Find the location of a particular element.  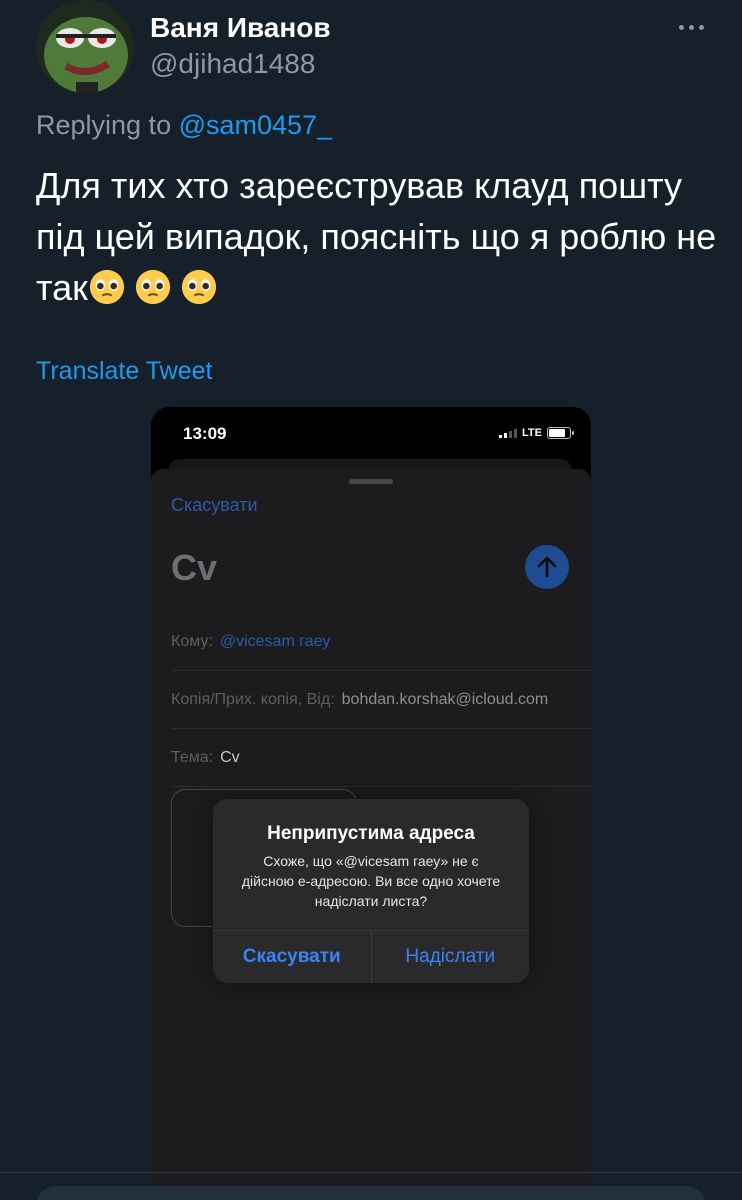

battery-icon is located at coordinates (560, 433).